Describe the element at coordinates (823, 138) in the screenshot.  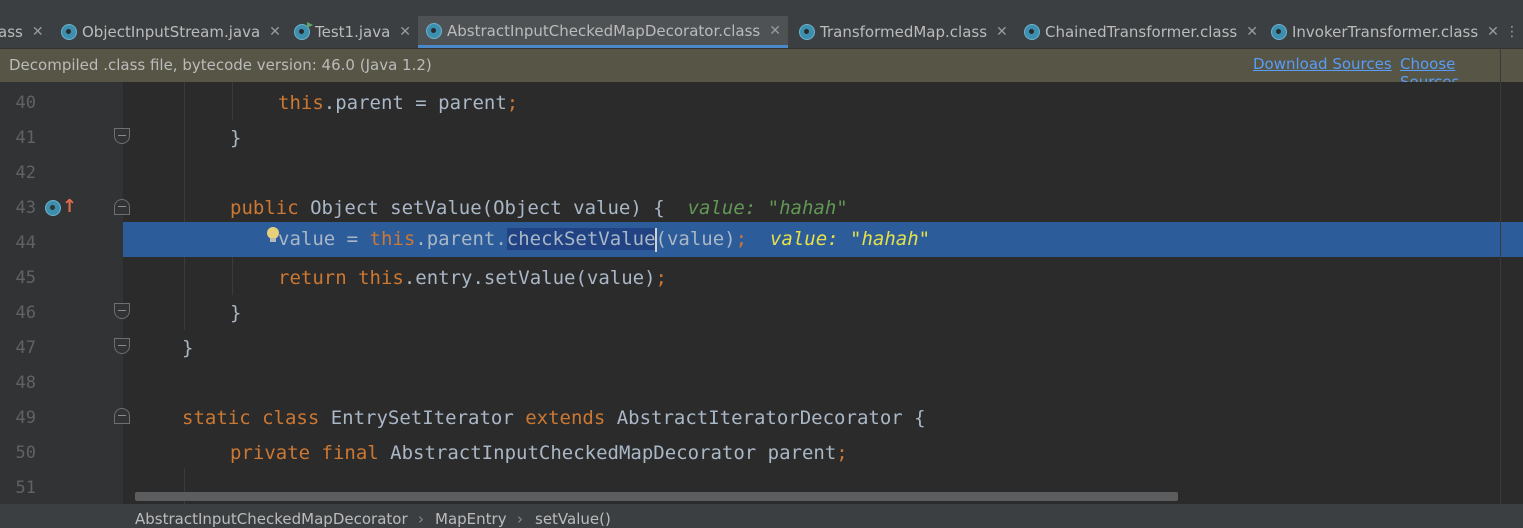
I see `code-line-41: }` at that location.